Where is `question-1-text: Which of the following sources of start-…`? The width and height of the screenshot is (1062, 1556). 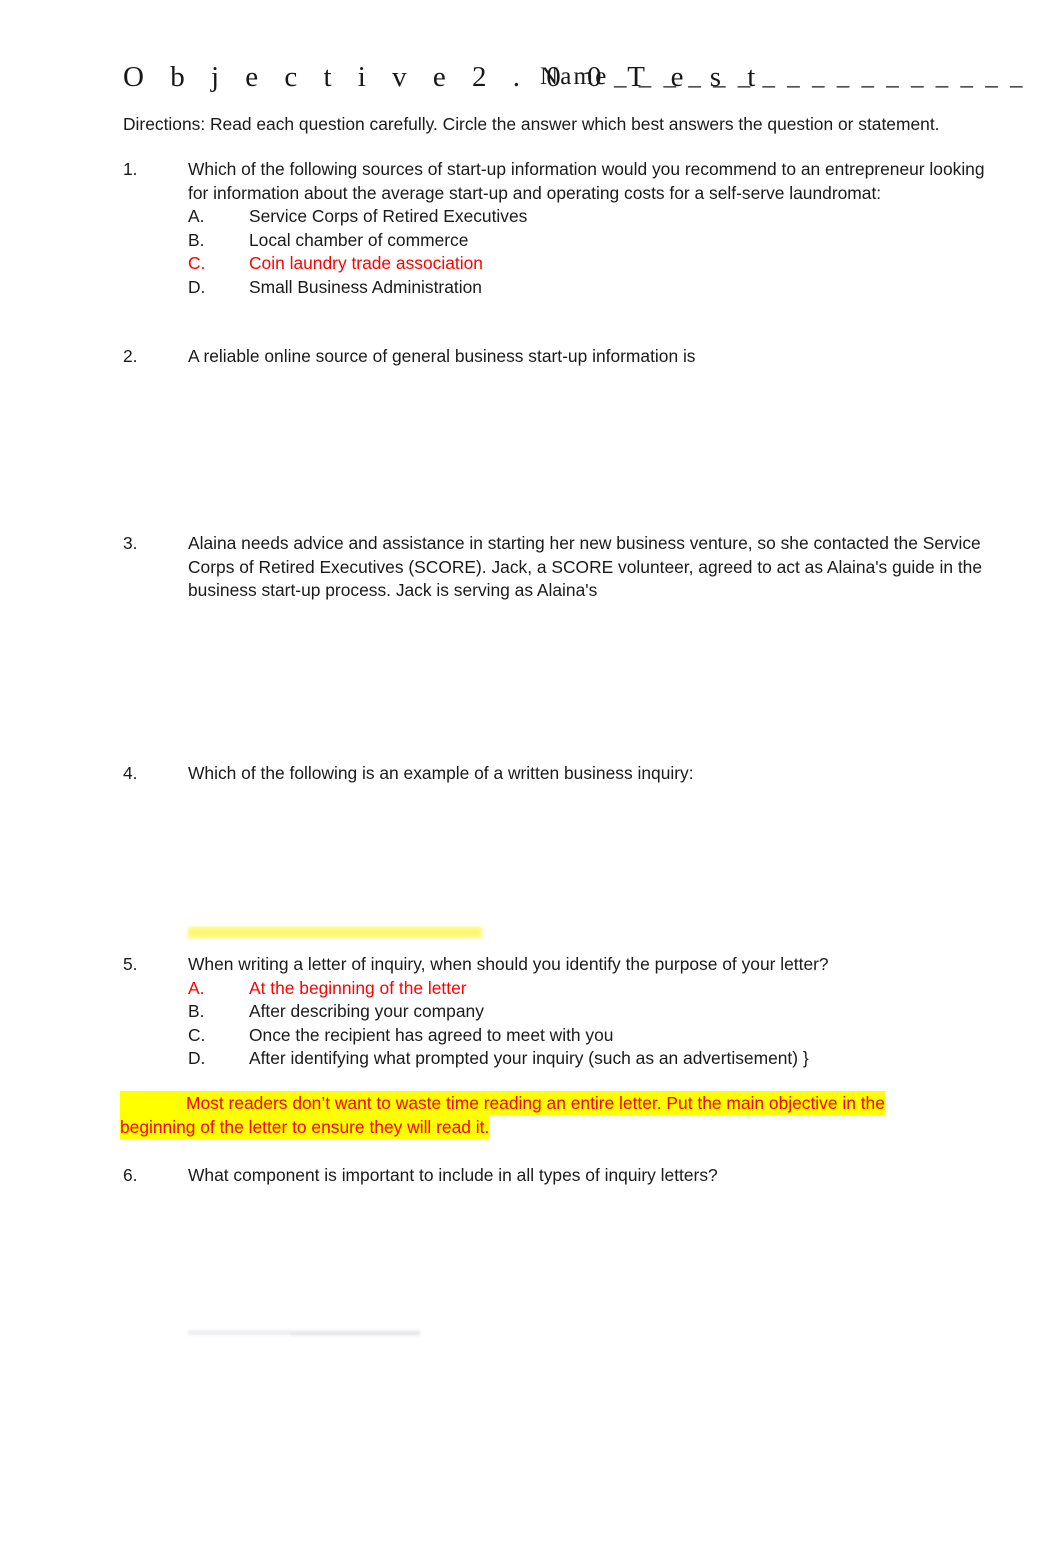
question-1-text: Which of the following sources of start-… is located at coordinates (586, 181).